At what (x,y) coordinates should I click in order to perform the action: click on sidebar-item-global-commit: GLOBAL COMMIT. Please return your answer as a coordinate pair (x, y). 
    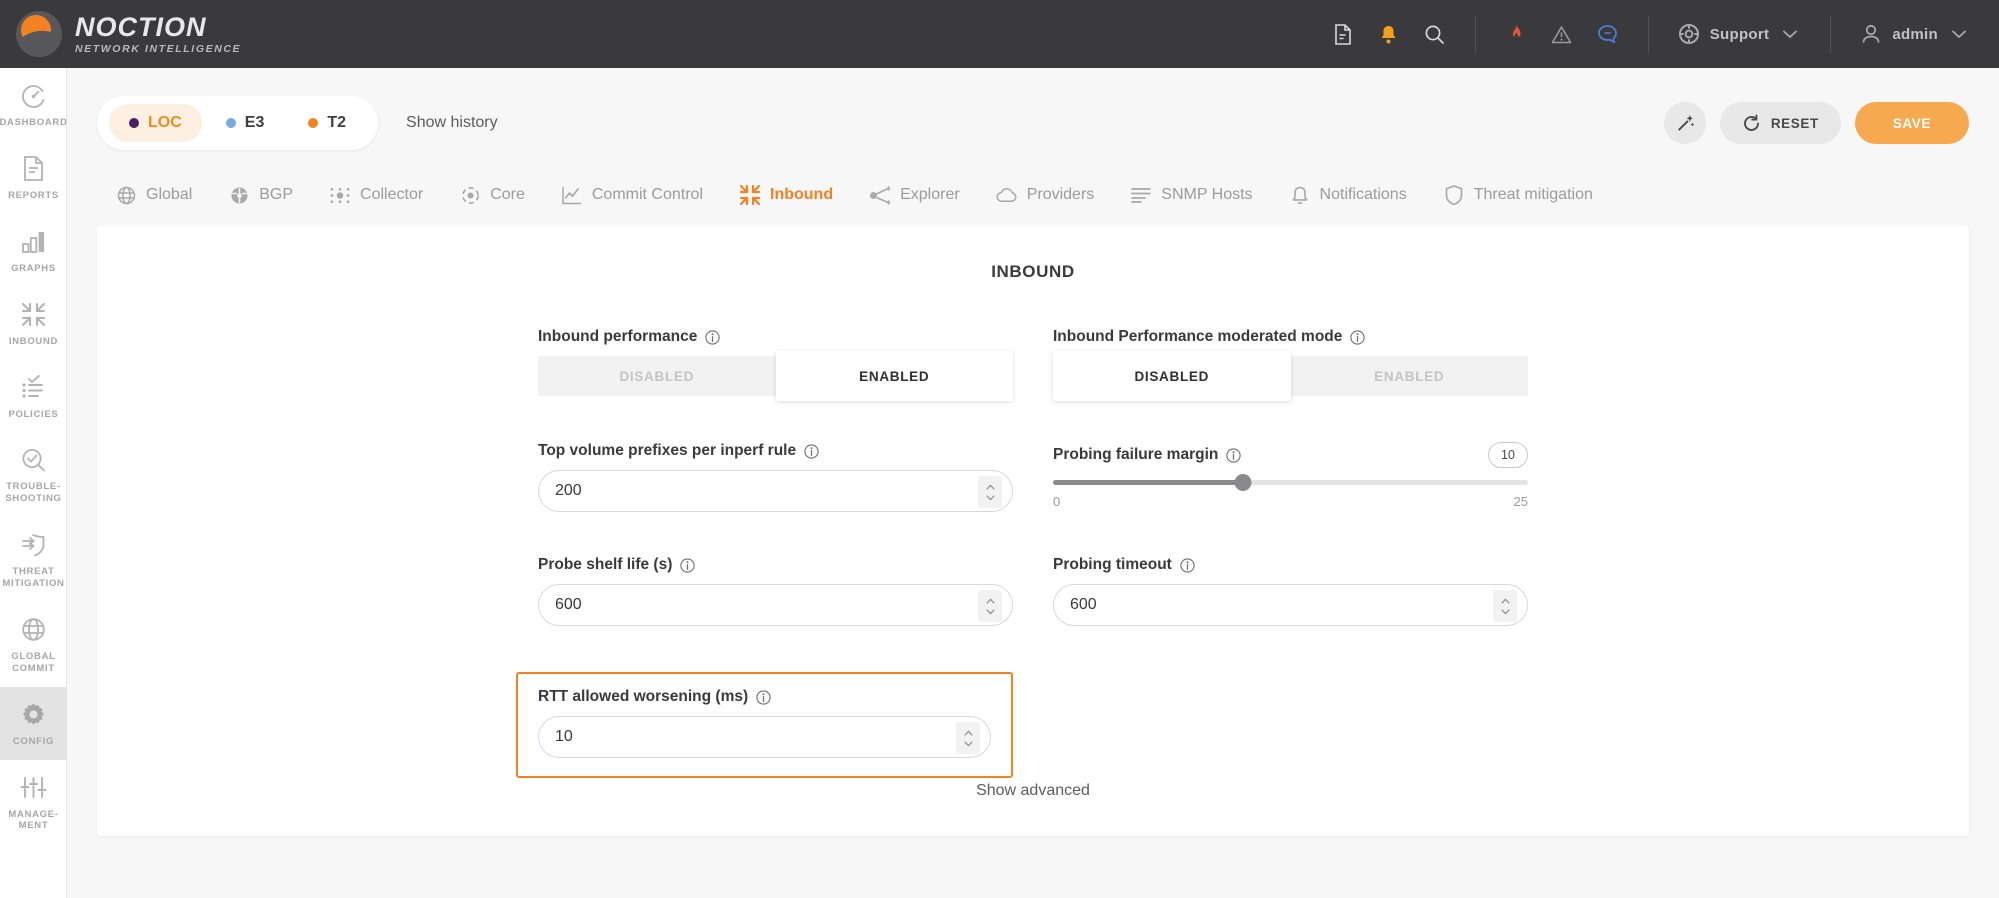
    Looking at the image, I should click on (33, 644).